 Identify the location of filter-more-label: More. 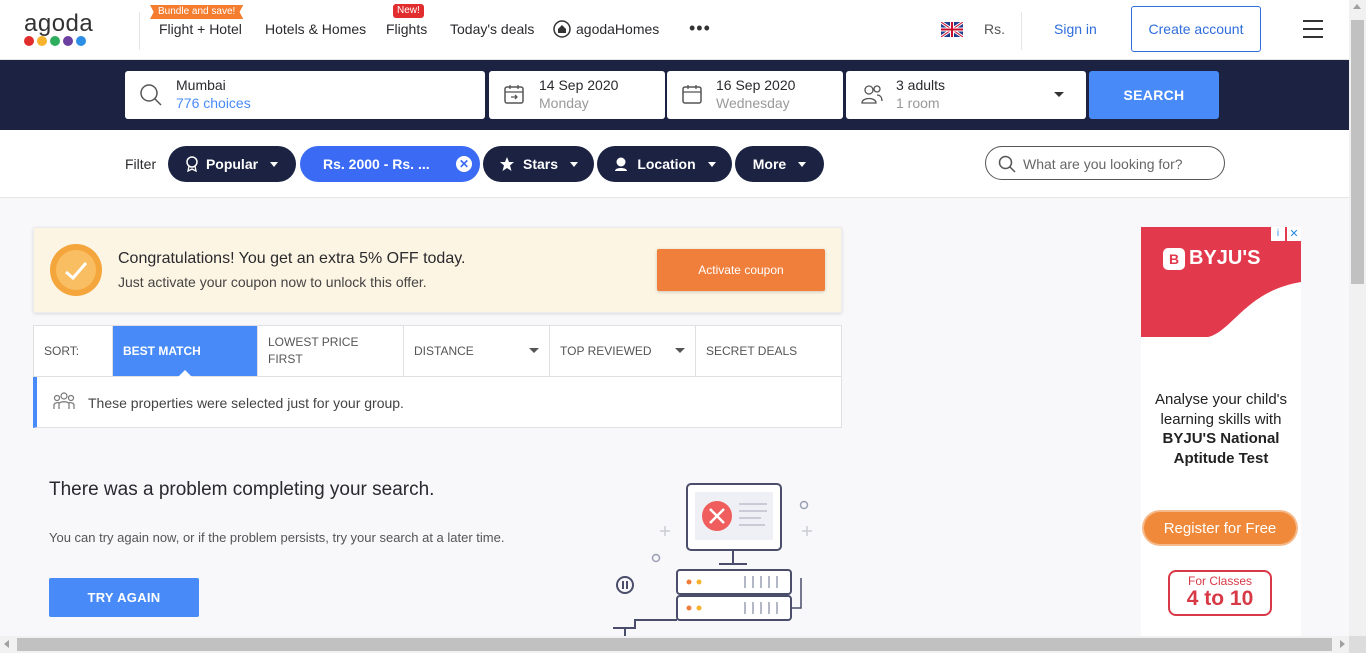
(769, 164).